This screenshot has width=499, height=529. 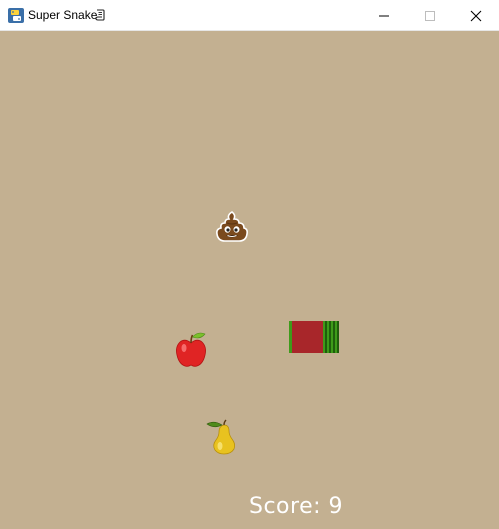 I want to click on close-button, so click(x=476, y=15).